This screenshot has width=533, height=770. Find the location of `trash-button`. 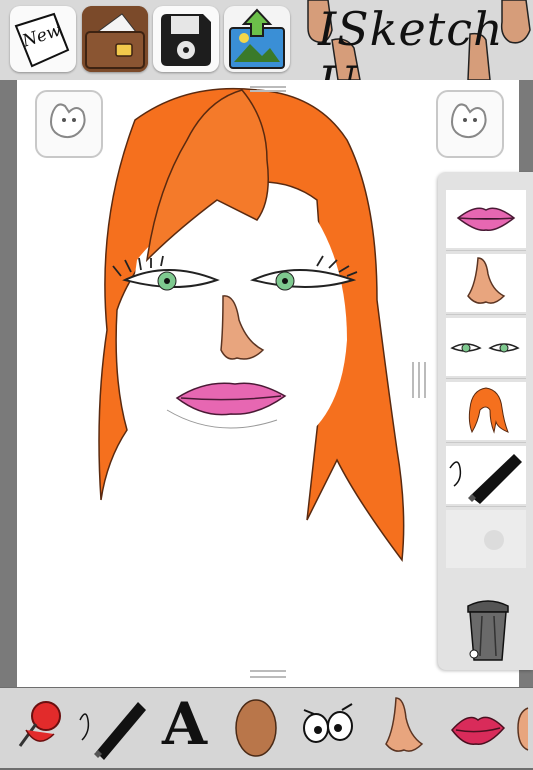

trash-button is located at coordinates (488, 628).